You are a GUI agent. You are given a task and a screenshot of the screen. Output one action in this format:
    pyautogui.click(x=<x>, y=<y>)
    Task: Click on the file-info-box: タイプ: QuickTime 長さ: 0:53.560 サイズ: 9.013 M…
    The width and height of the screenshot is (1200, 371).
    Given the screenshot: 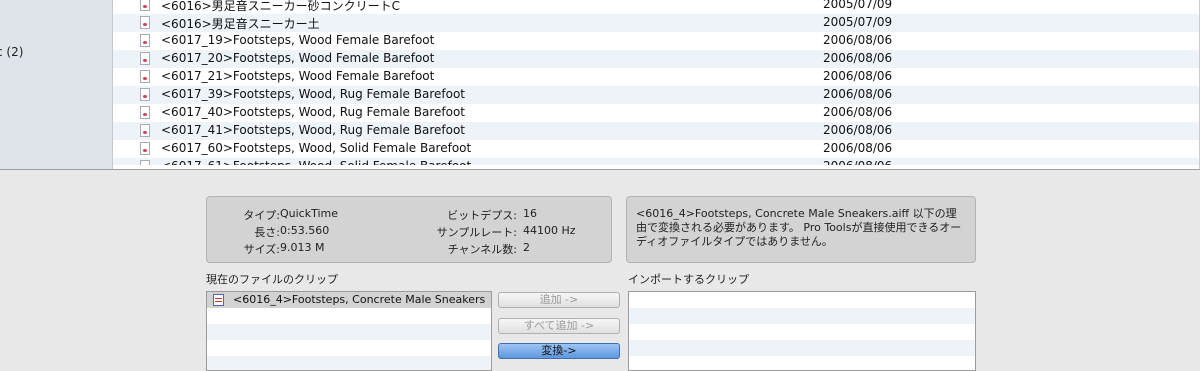 What is the action you would take?
    pyautogui.click(x=409, y=229)
    